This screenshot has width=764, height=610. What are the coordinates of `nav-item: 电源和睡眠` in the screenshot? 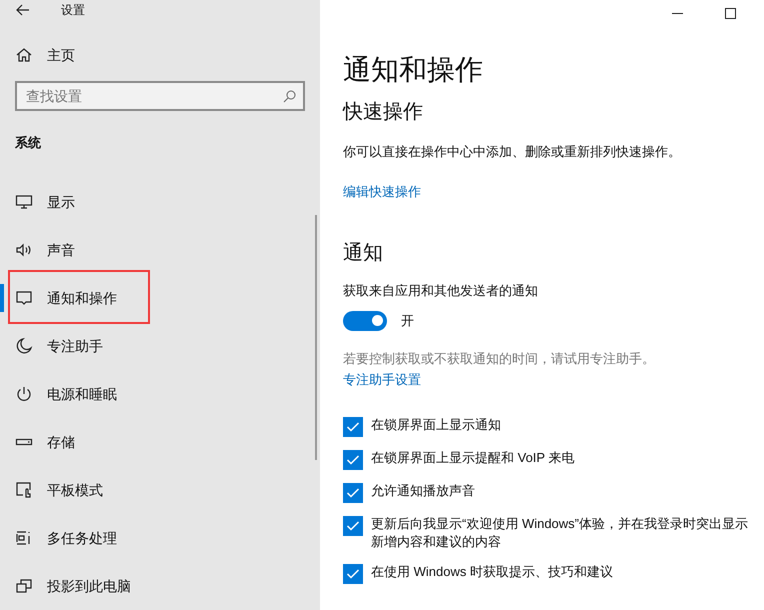 It's located at (160, 394).